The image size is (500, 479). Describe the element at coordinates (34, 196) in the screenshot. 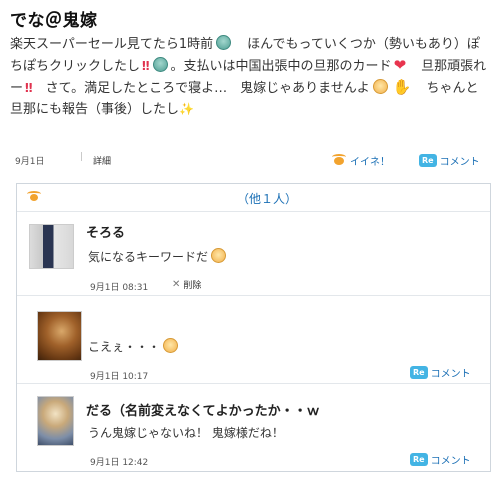

I see `thread-like-icon` at that location.